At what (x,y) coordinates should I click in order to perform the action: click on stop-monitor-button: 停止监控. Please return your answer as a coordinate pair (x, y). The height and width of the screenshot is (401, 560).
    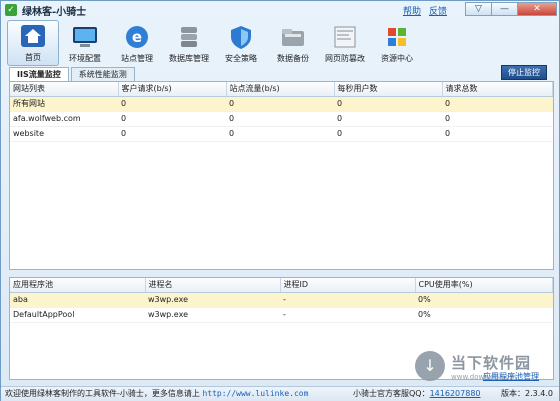
    Looking at the image, I should click on (524, 72).